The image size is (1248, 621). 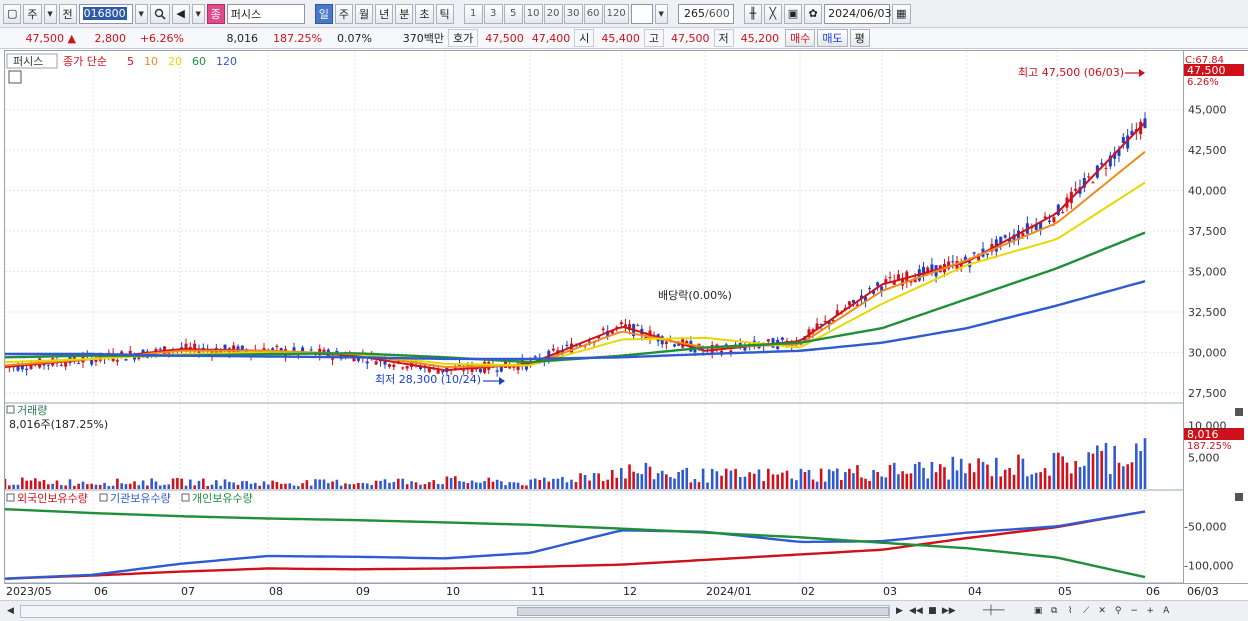 What do you see at coordinates (10, 409) in the screenshot?
I see `volume-panel-icon` at bounding box center [10, 409].